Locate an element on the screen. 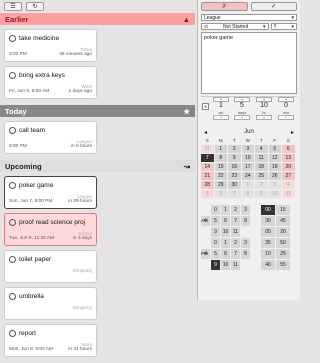  calendar-day: 31 is located at coordinates (207, 149).